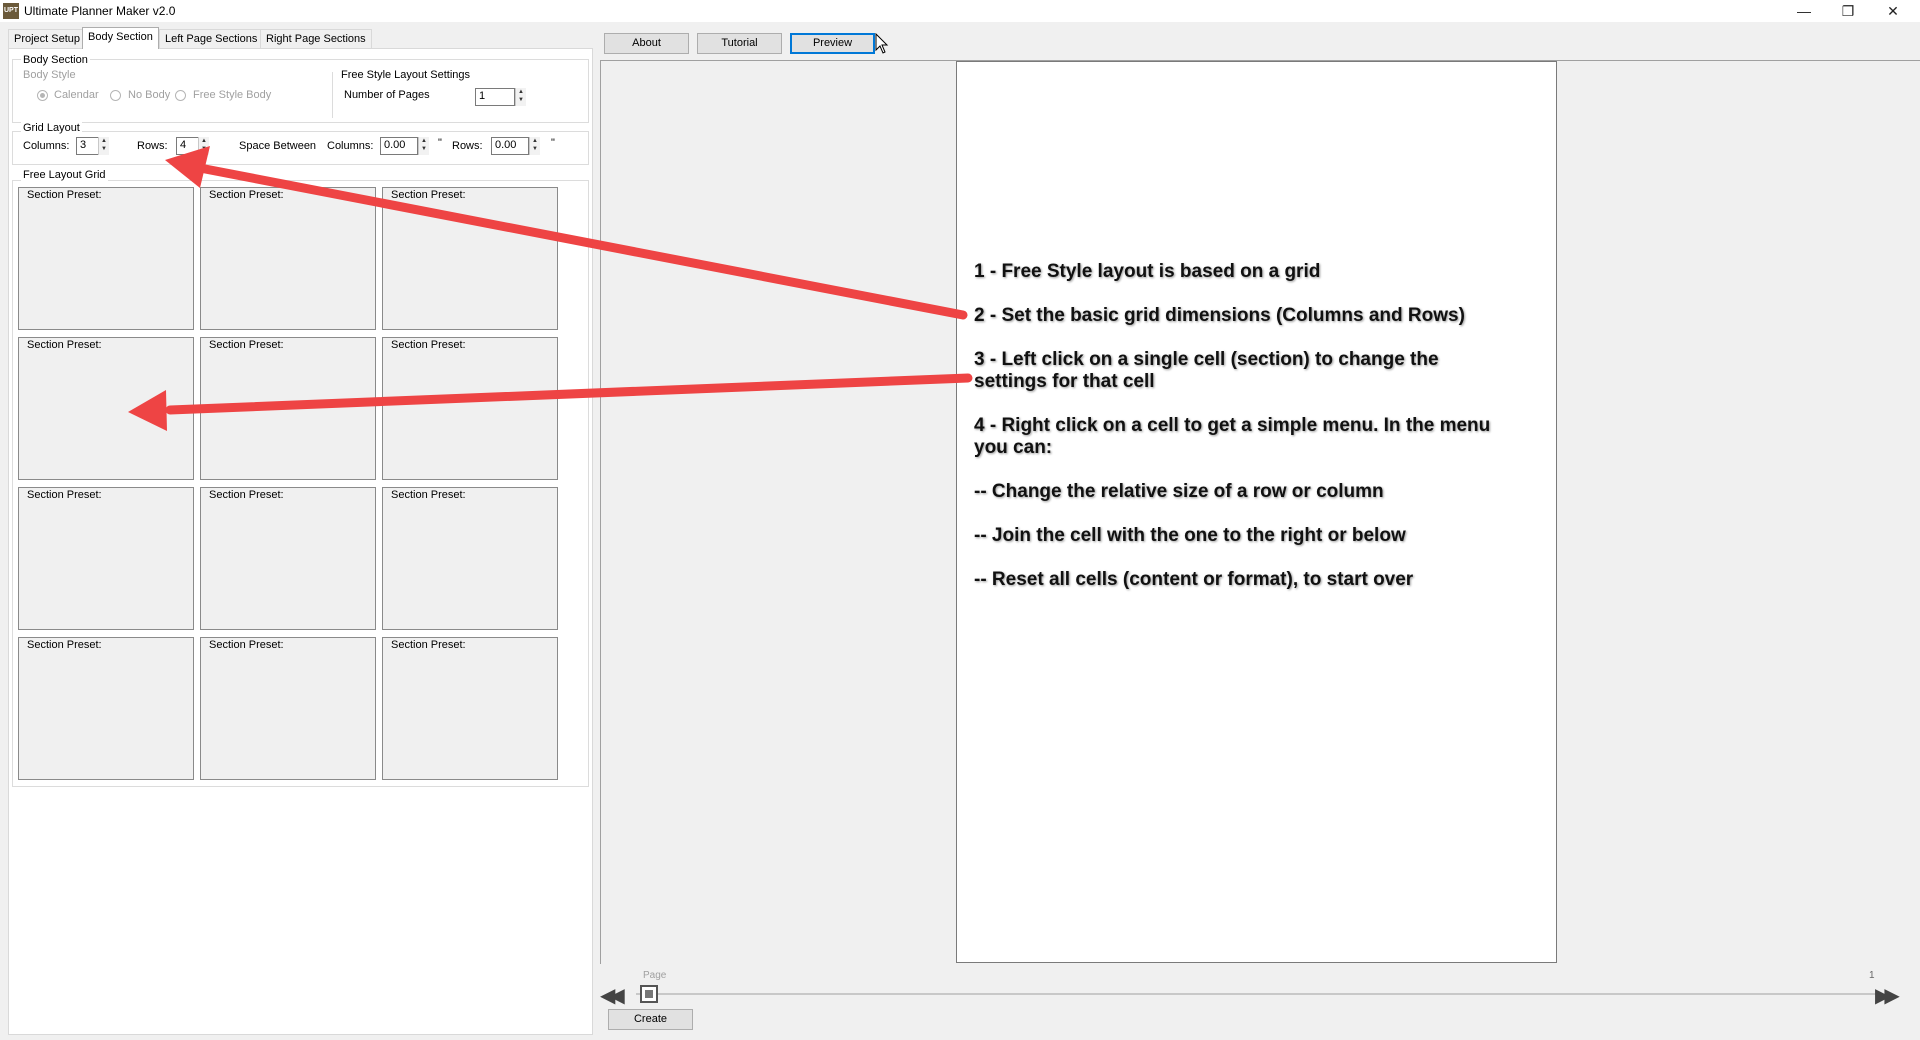 The width and height of the screenshot is (1920, 1040). I want to click on grid-cell-4-3: Section Preset:, so click(470, 708).